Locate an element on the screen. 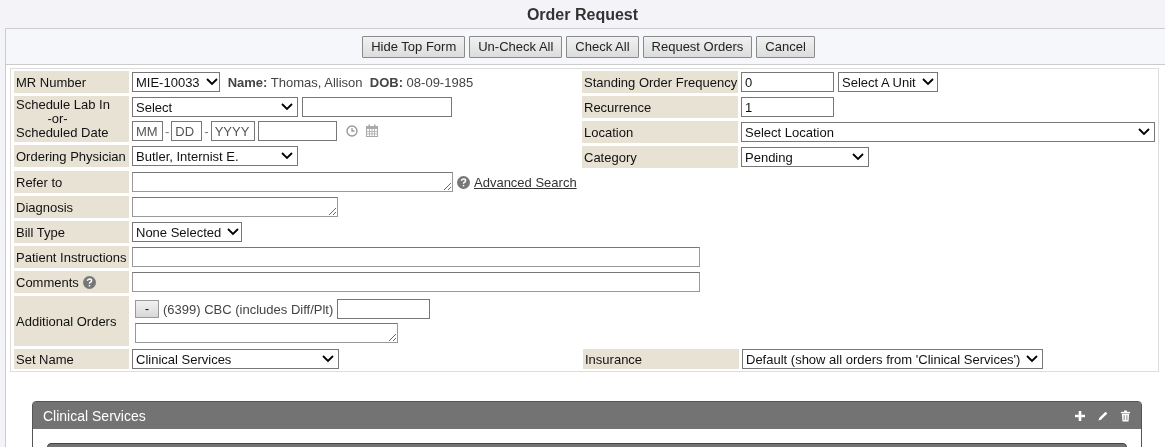 Image resolution: width=1165 pixels, height=447 pixels. field-label: Bill Type is located at coordinates (71, 232).